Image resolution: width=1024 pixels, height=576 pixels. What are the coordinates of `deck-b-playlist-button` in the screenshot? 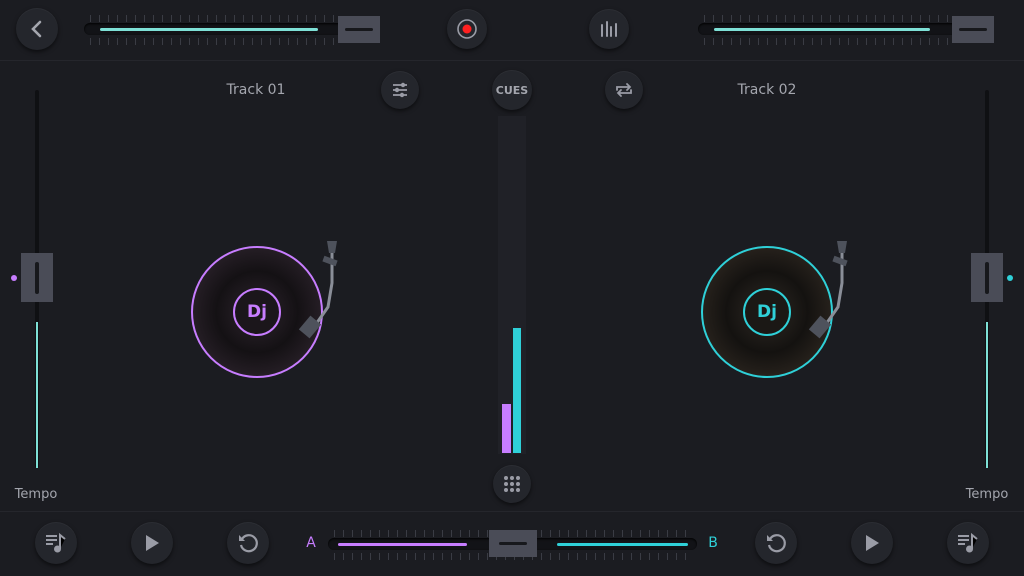 It's located at (968, 543).